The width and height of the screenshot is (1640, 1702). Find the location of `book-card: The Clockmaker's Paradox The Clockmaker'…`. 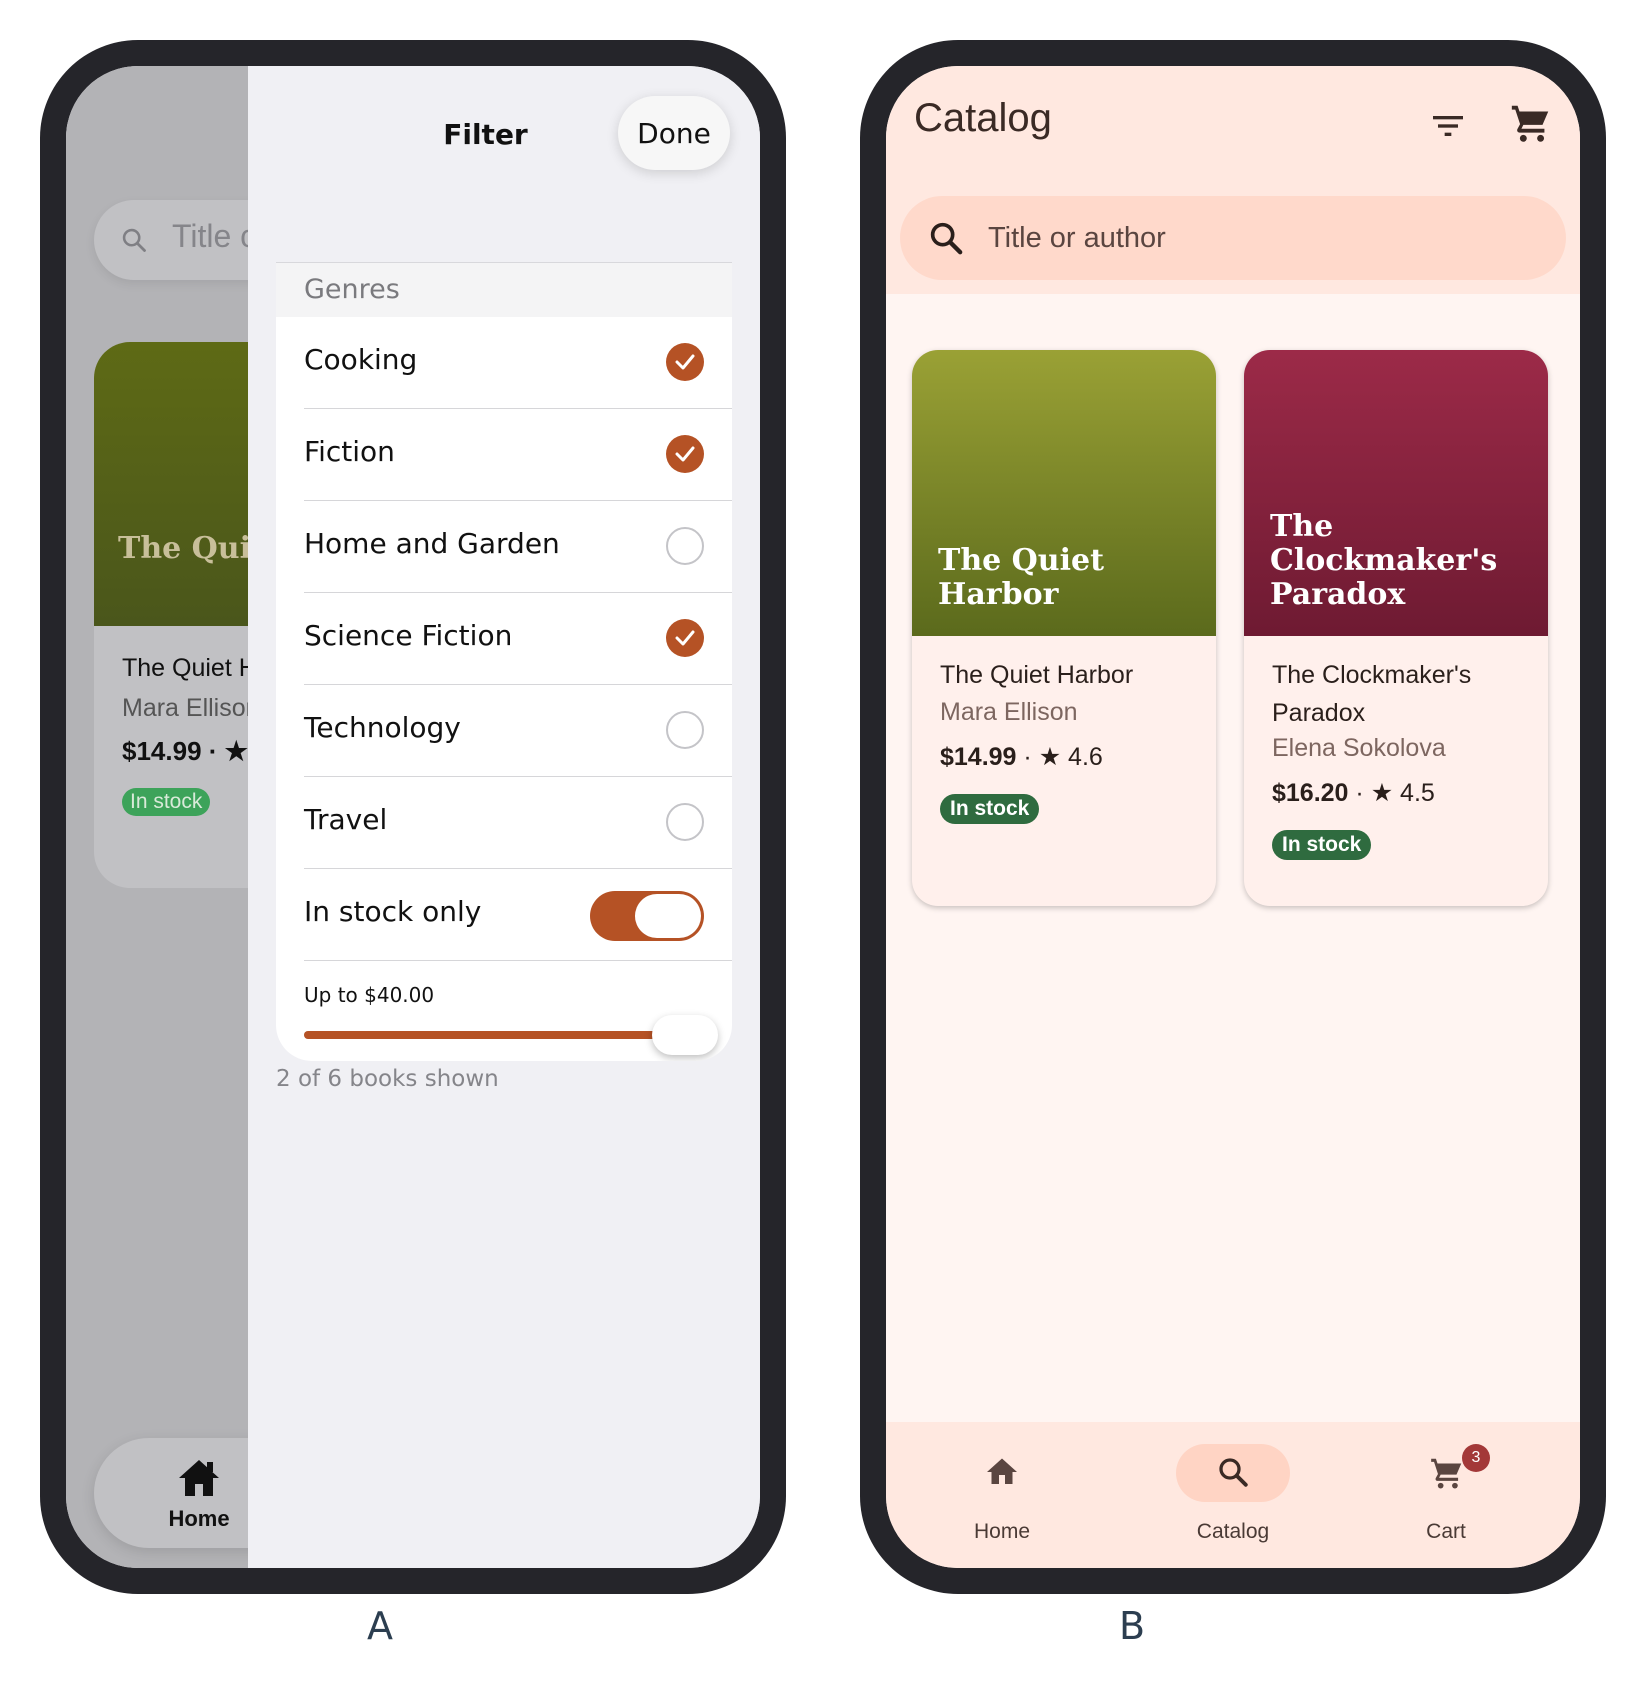

book-card: The Clockmaker's Paradox The Clockmaker'… is located at coordinates (1396, 628).